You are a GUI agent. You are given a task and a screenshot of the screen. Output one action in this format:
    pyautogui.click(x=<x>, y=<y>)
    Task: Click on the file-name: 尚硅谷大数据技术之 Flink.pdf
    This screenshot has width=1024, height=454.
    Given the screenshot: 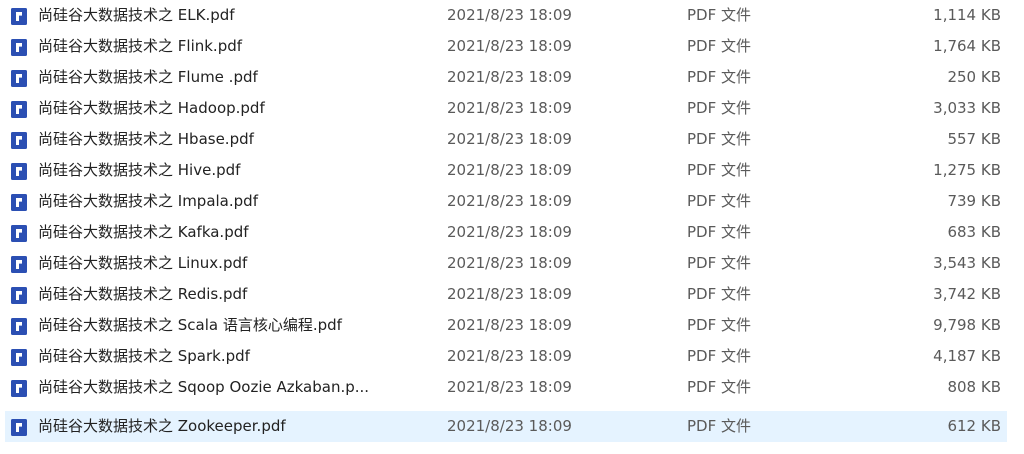 What is the action you would take?
    pyautogui.click(x=140, y=46)
    